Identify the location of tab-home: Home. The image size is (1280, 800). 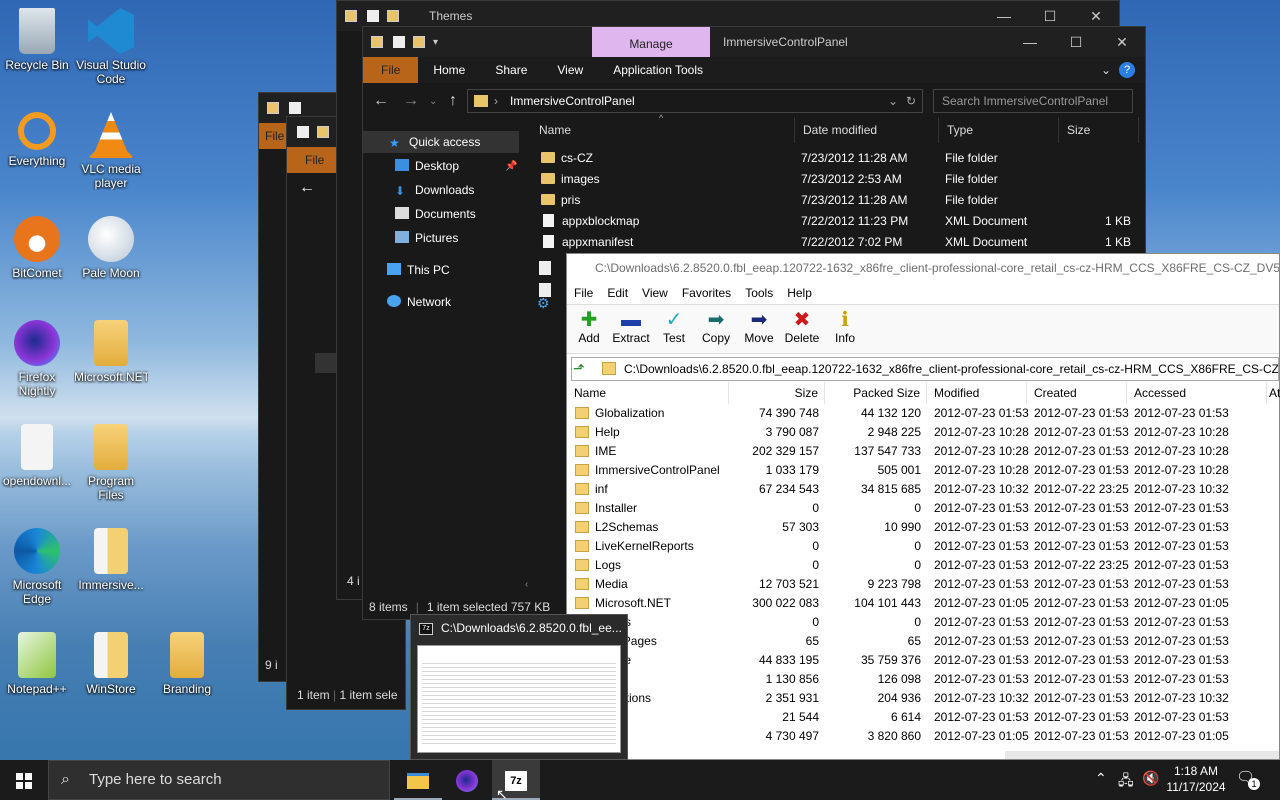
(449, 70).